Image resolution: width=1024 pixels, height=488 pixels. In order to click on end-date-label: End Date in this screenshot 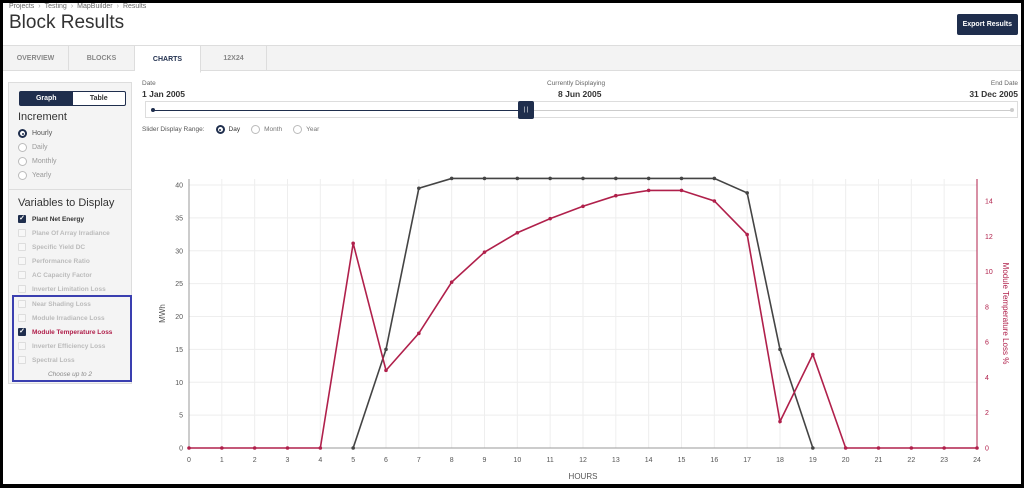, I will do `click(1004, 83)`.